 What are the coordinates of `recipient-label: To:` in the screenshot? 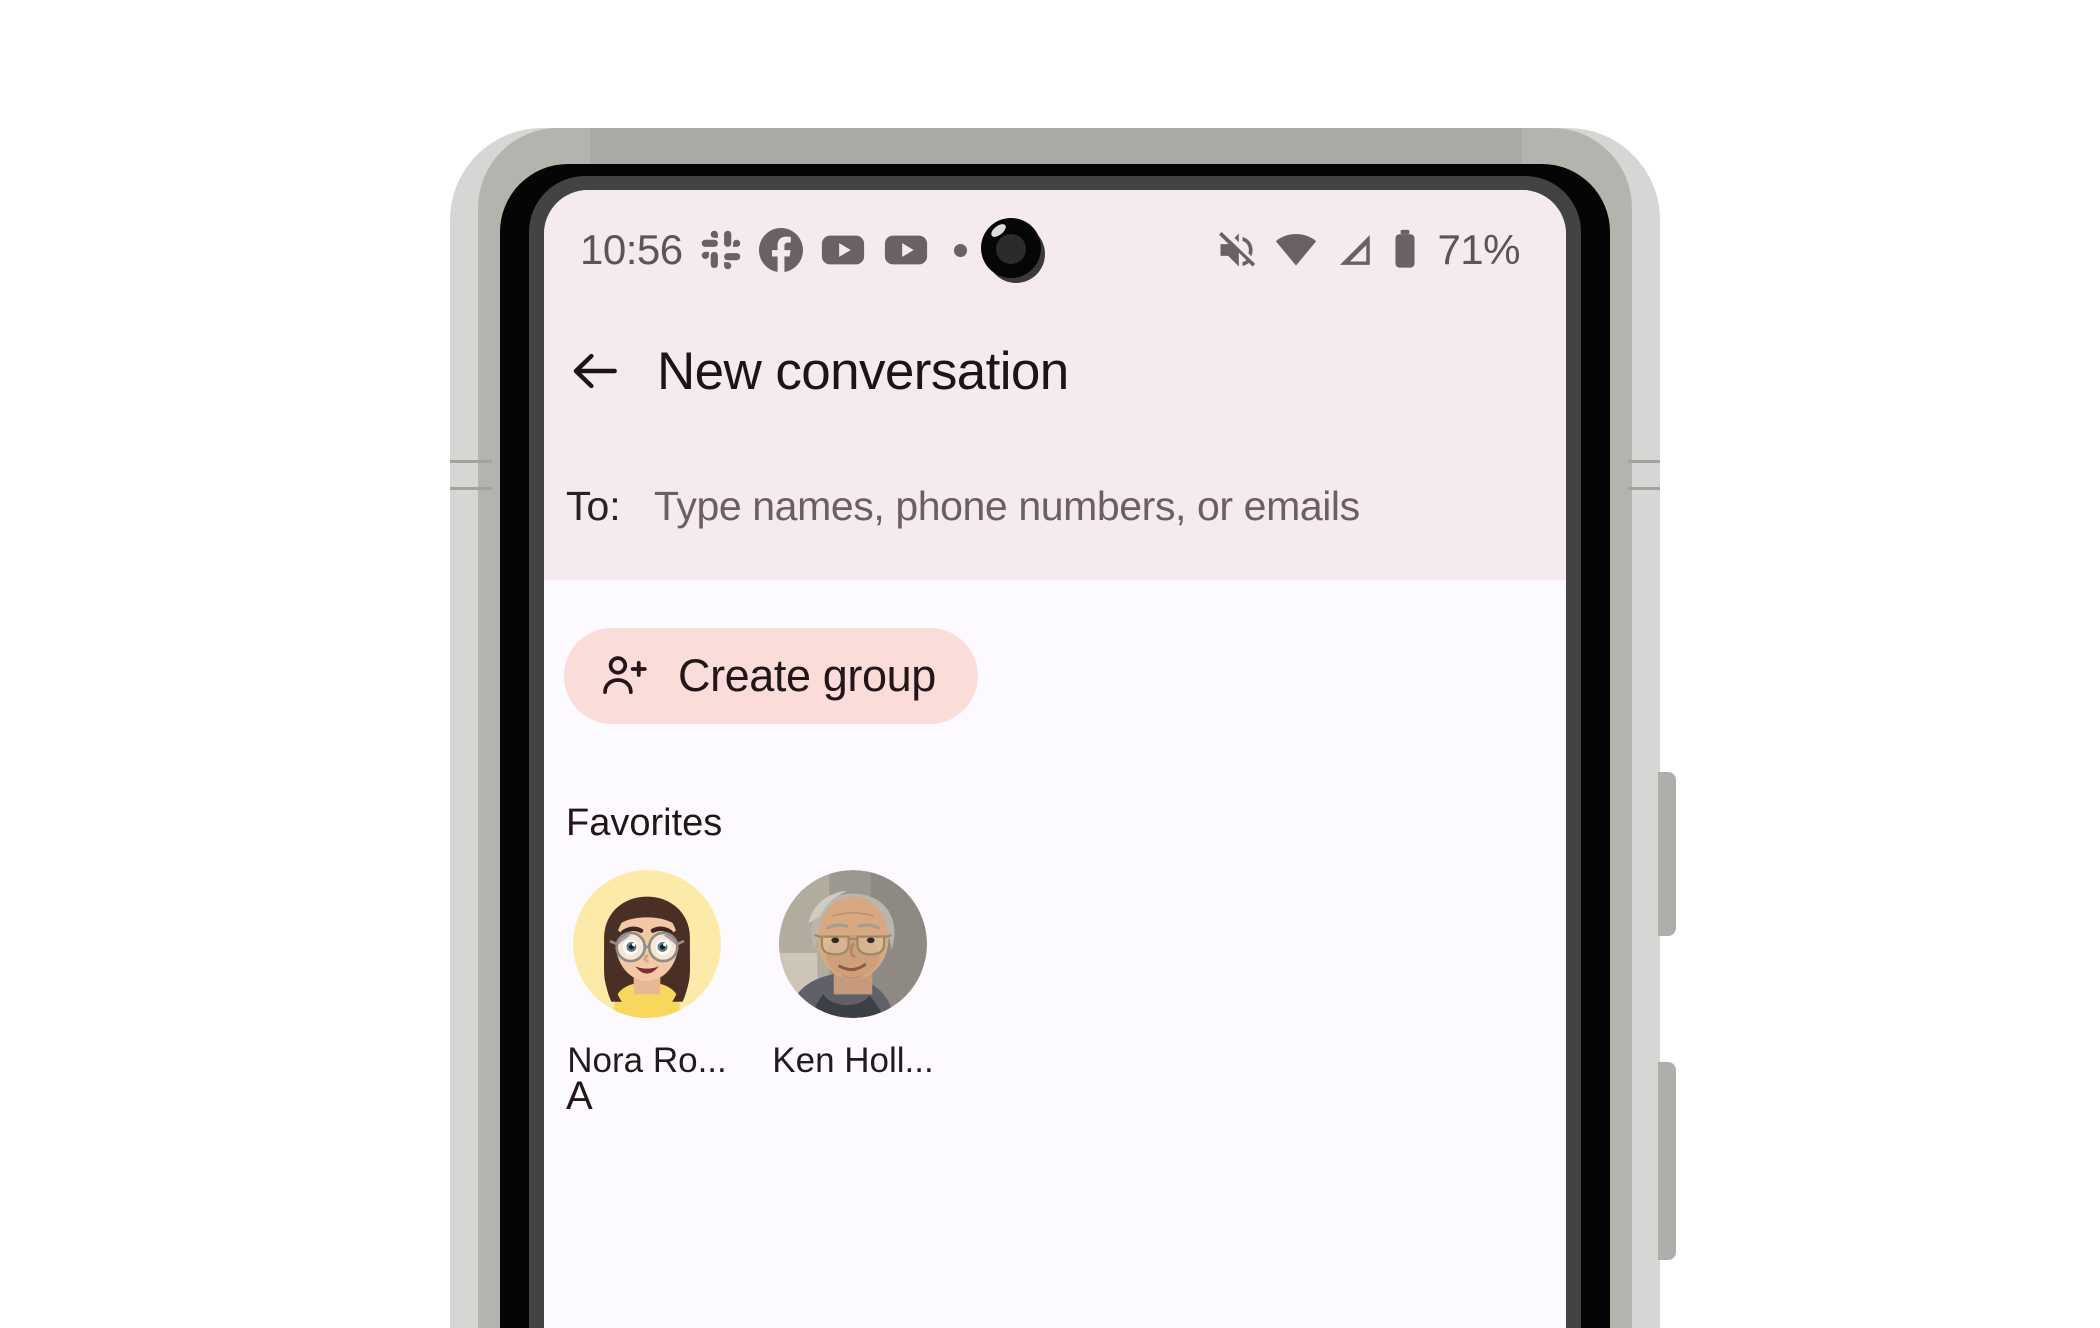 It's located at (593, 505).